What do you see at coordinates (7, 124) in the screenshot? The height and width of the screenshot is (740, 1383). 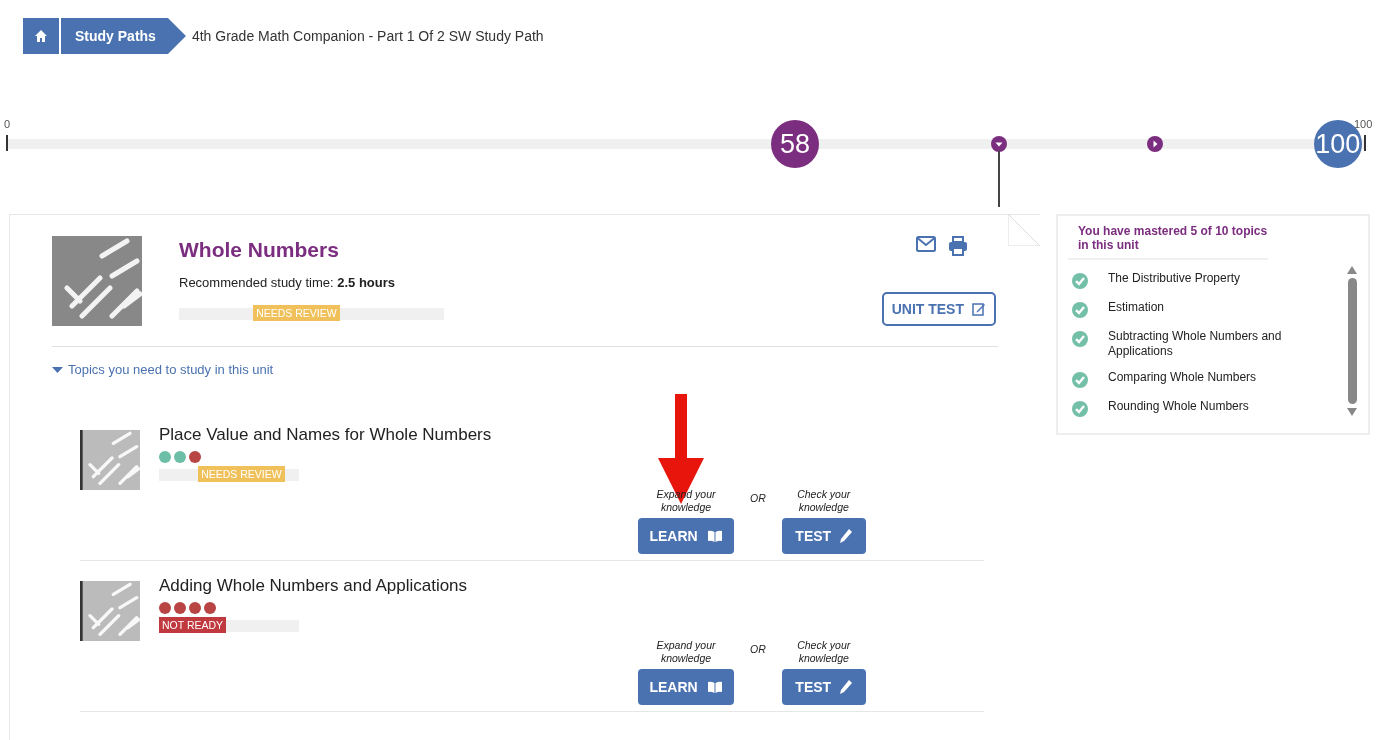 I see `scale-start-label: 0` at bounding box center [7, 124].